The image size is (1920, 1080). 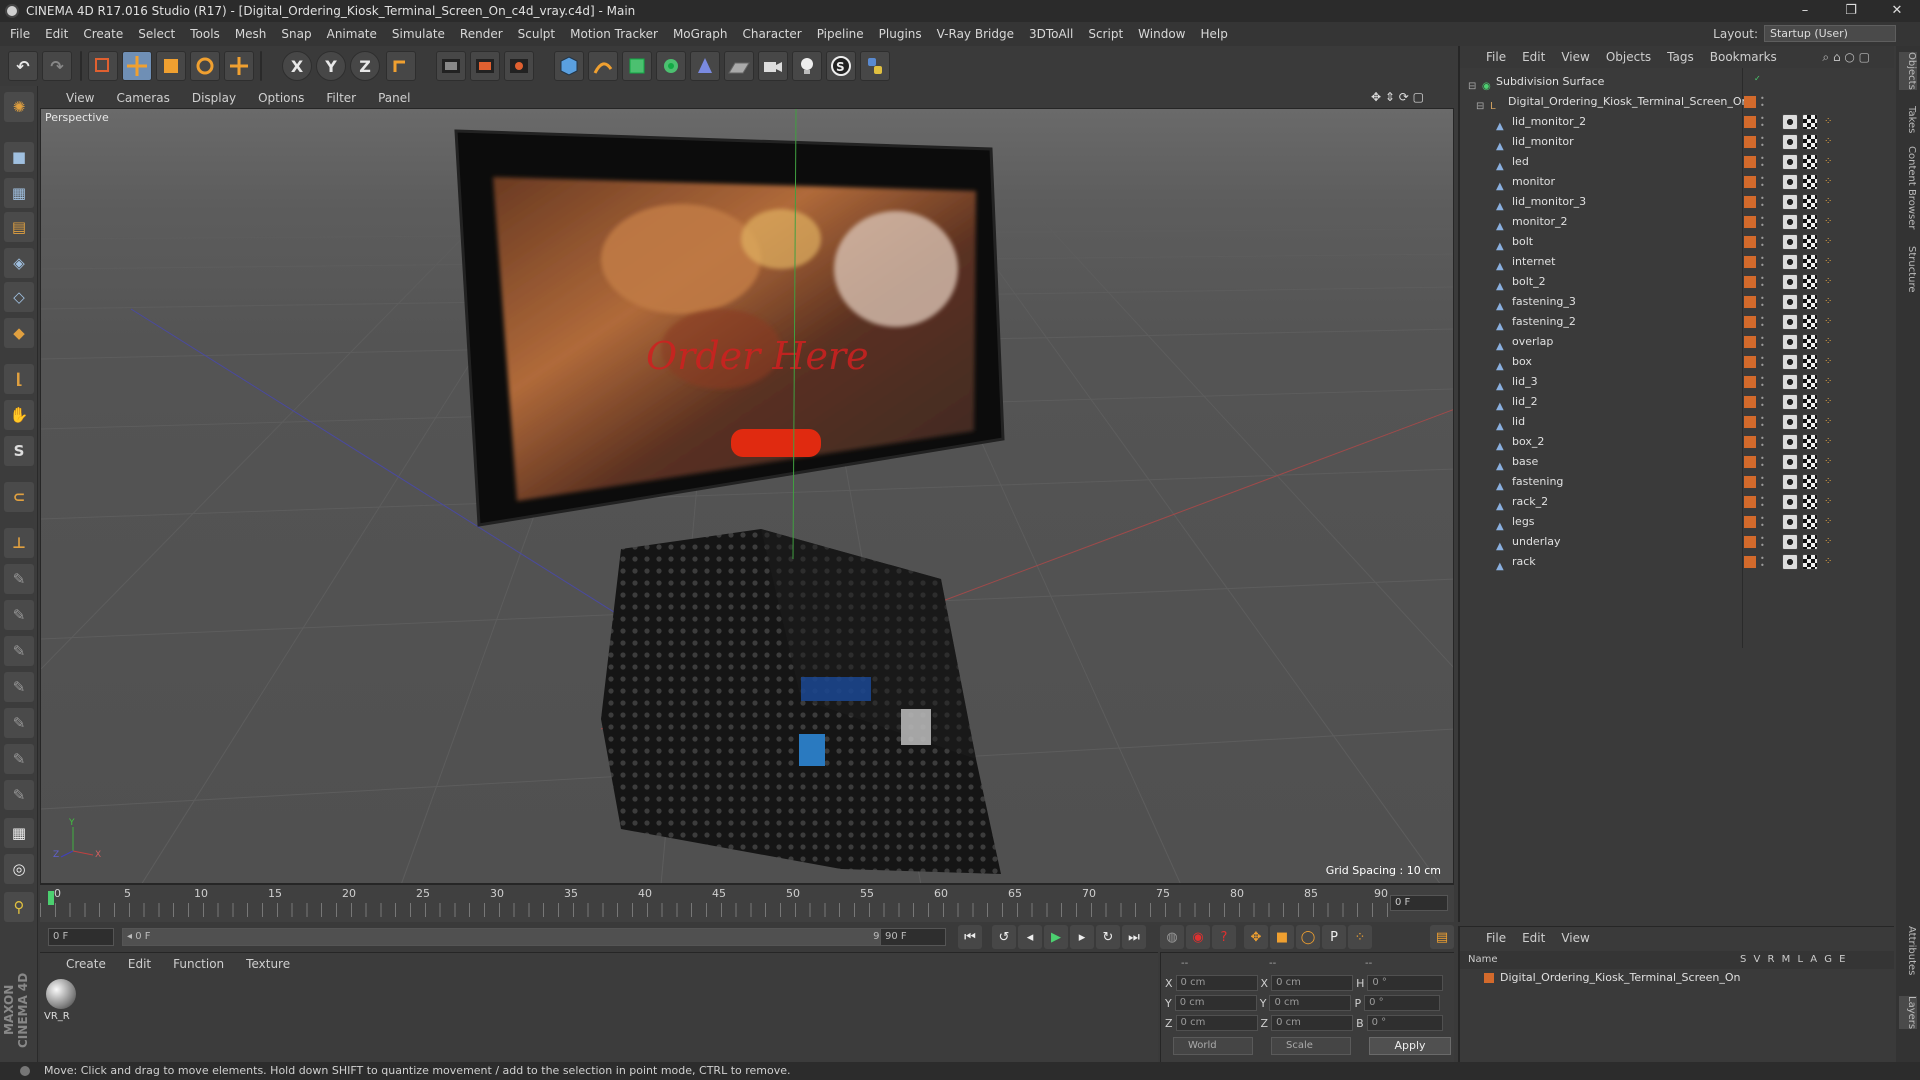 I want to click on cube-object-icon, so click(x=569, y=66).